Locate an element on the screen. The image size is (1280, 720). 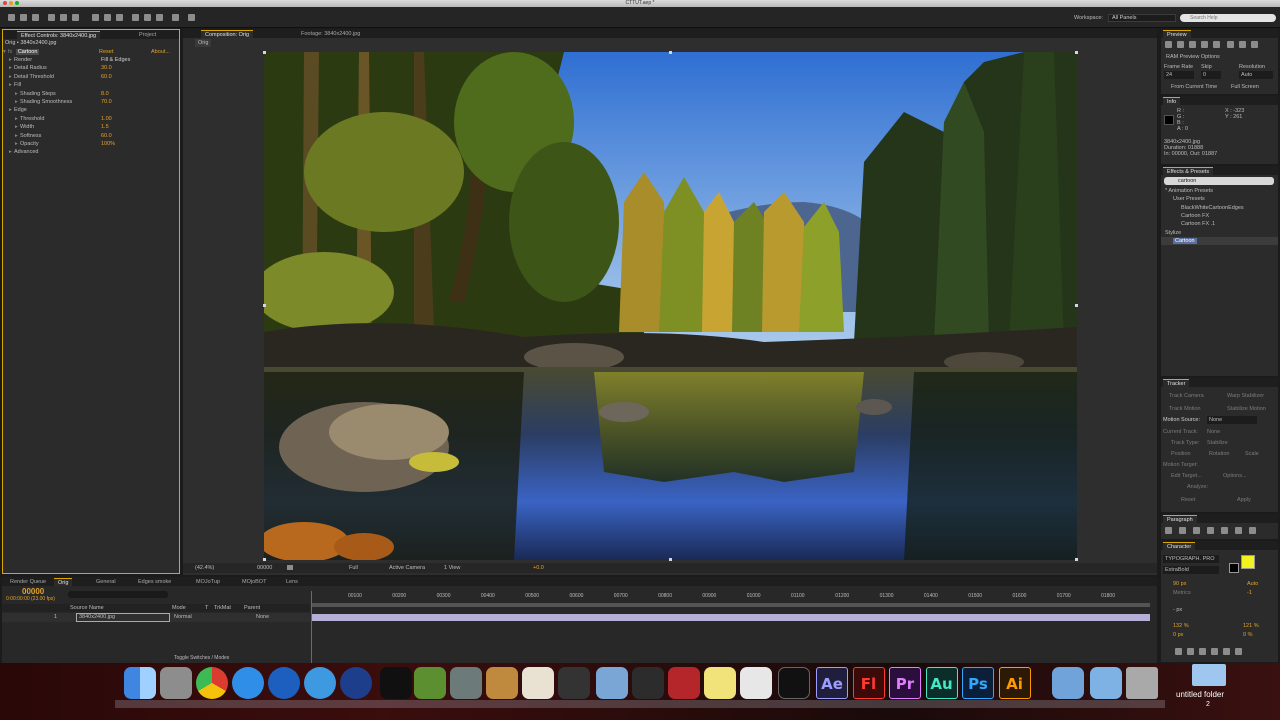
tab-effects-presets: Effects & Presets is located at coordinates (1188, 171).